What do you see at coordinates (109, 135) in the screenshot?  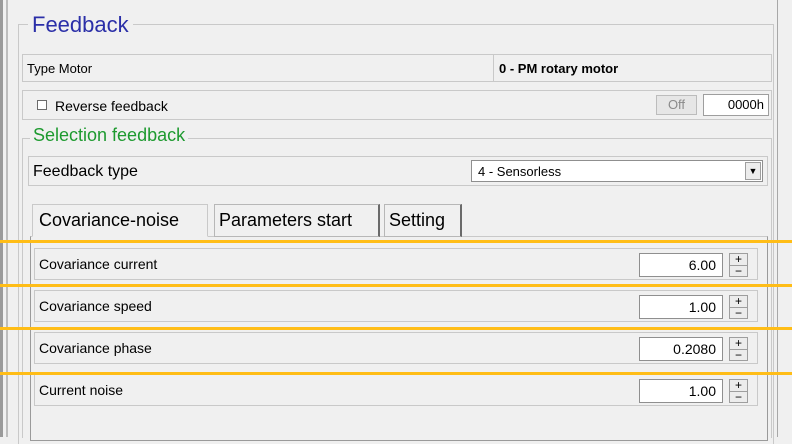 I see `selection-feedback-title: Selection feedback` at bounding box center [109, 135].